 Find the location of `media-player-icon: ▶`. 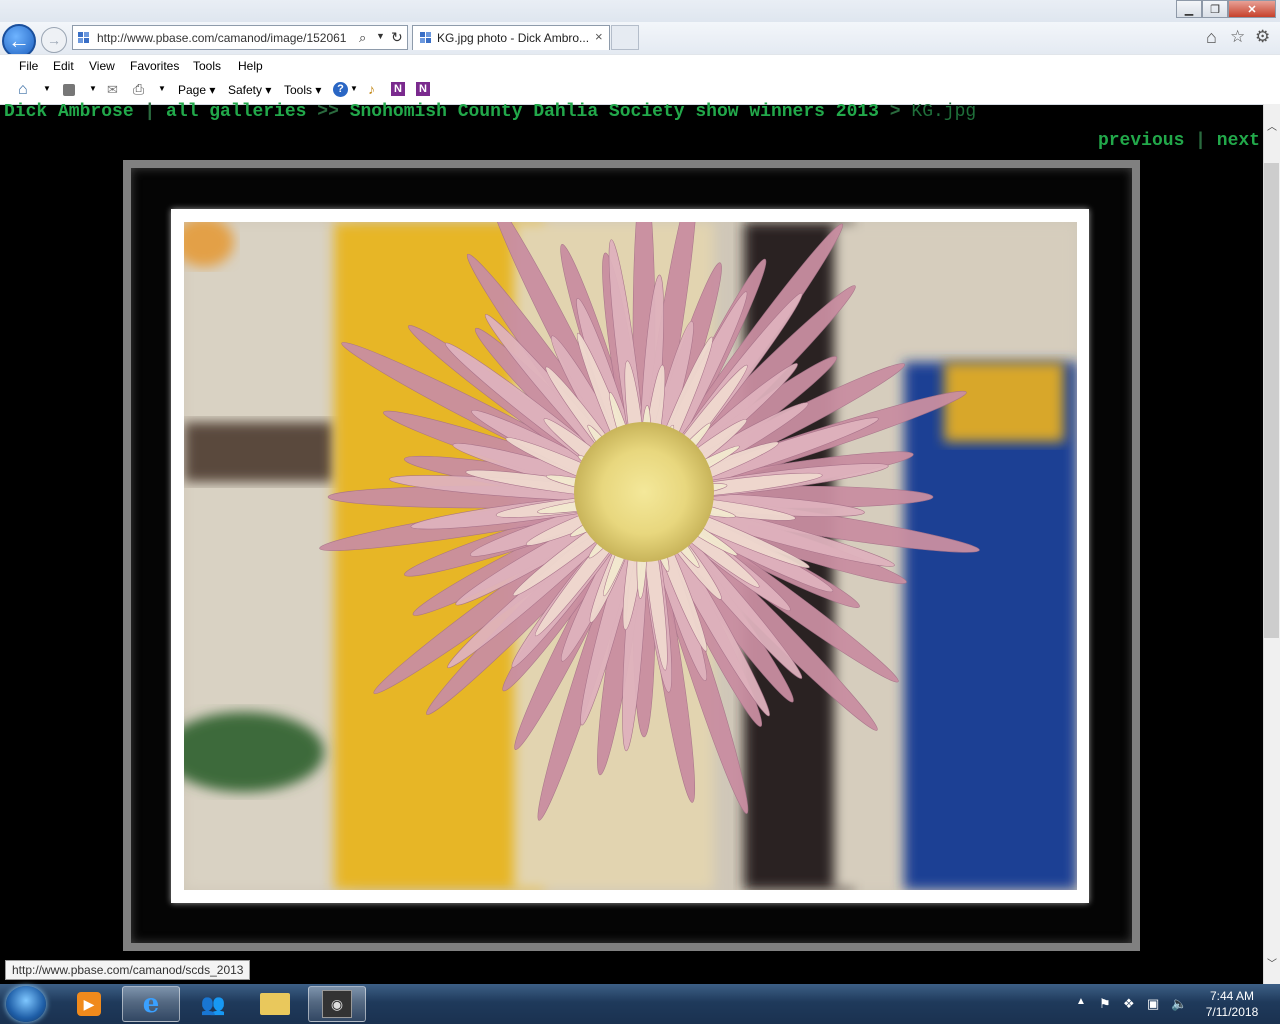

media-player-icon: ▶ is located at coordinates (89, 1004).